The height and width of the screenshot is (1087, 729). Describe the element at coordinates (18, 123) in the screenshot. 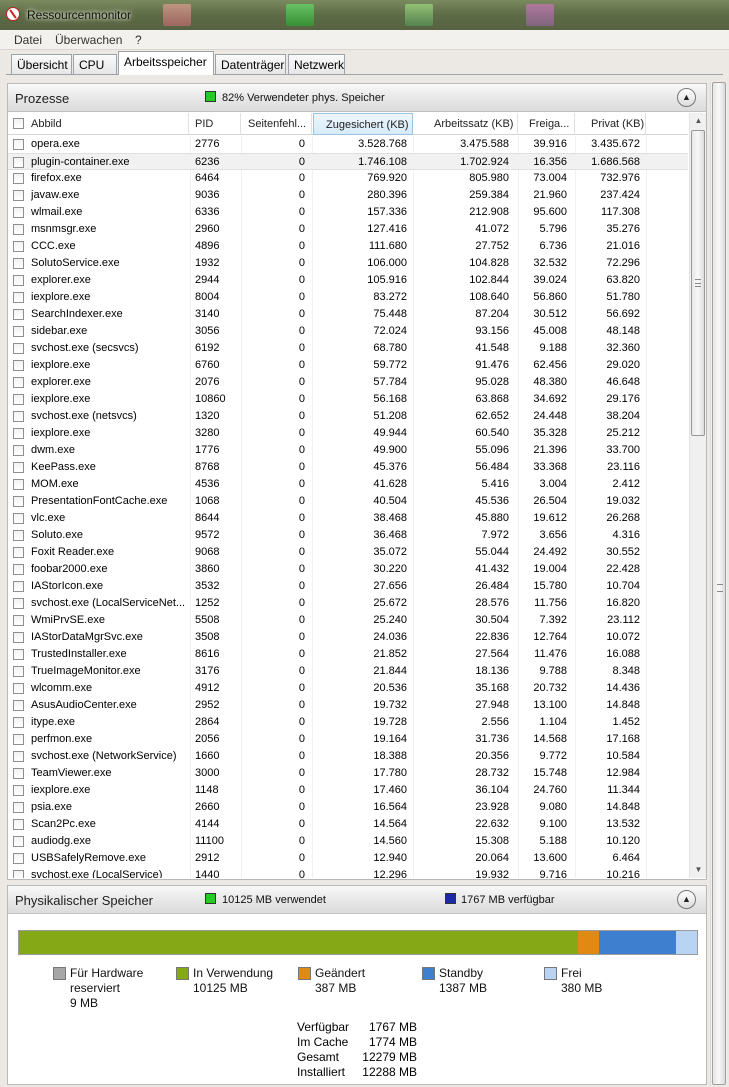

I see `select-all-checkbox` at that location.